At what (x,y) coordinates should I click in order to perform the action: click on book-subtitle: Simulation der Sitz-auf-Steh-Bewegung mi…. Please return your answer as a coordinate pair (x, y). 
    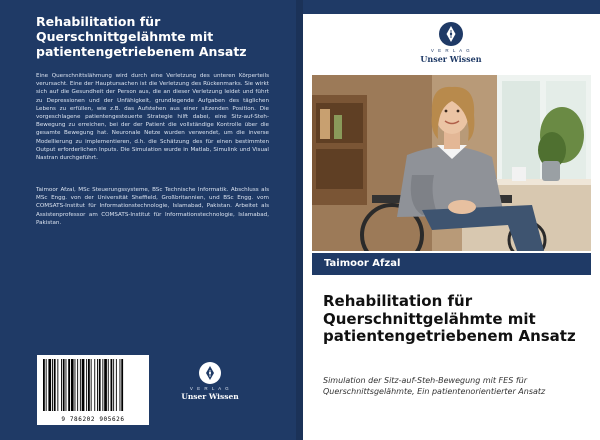
    Looking at the image, I should click on (434, 386).